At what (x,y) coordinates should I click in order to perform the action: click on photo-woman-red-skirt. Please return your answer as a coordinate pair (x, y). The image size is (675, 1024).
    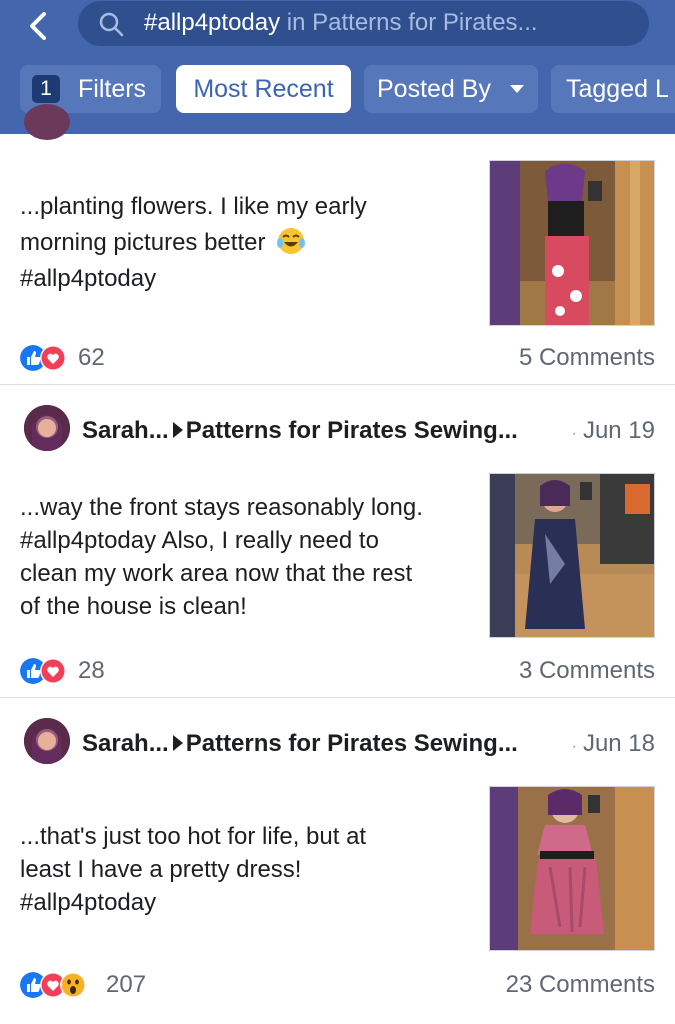
    Looking at the image, I should click on (572, 243).